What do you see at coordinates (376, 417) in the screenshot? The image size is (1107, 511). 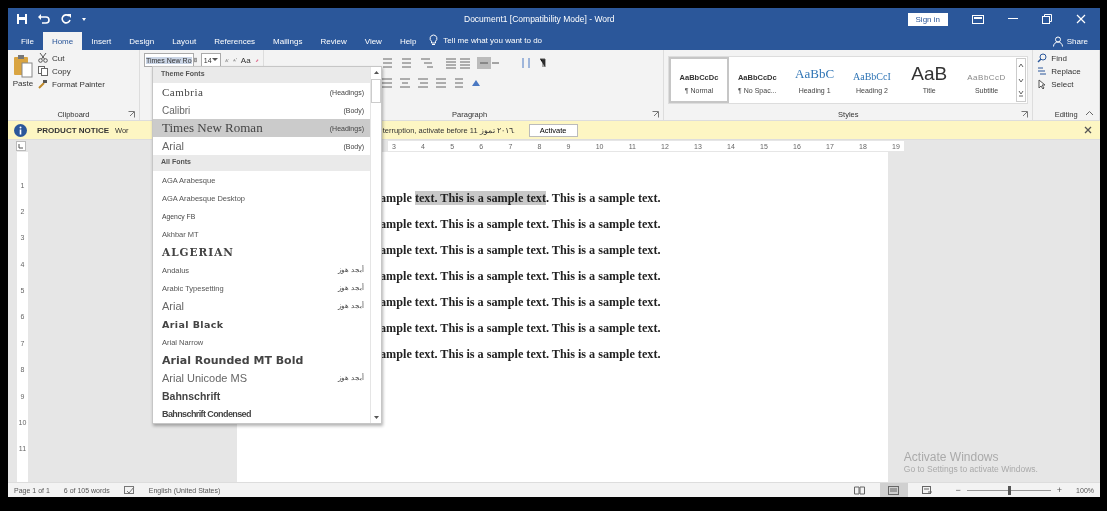 I see `scroll-down-icon` at bounding box center [376, 417].